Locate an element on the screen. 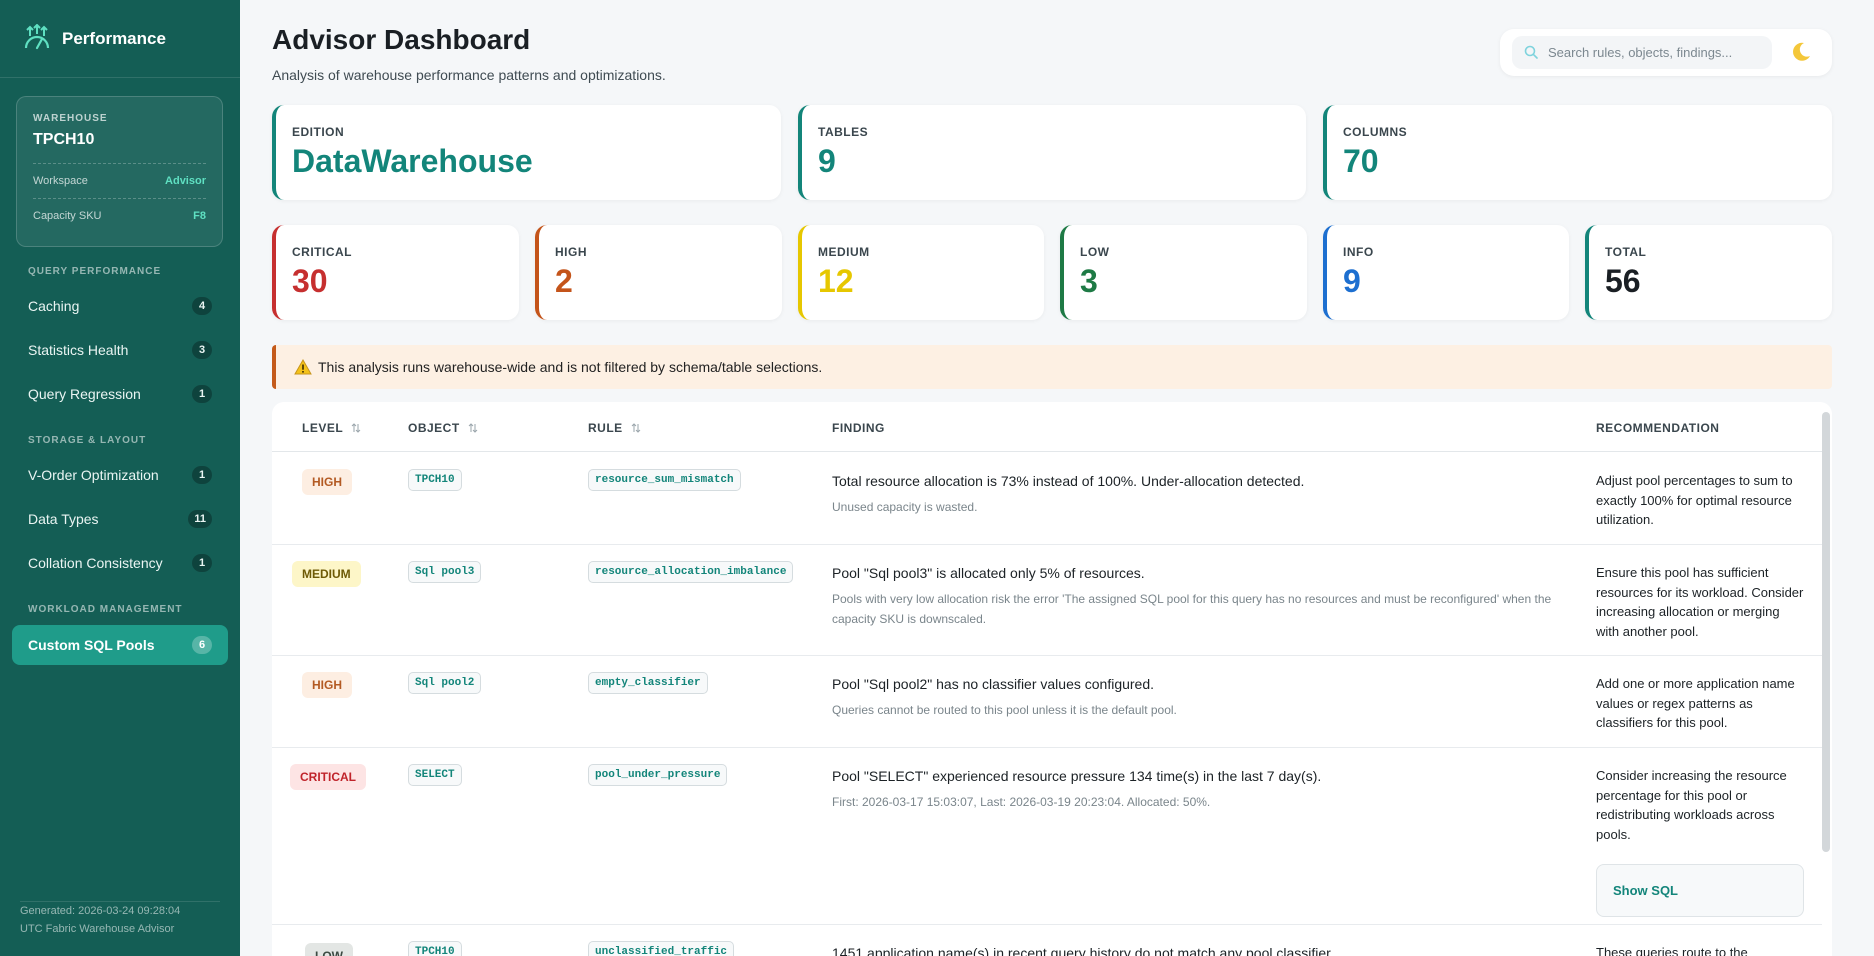 This screenshot has height=956, width=1874. warning-icon is located at coordinates (303, 367).